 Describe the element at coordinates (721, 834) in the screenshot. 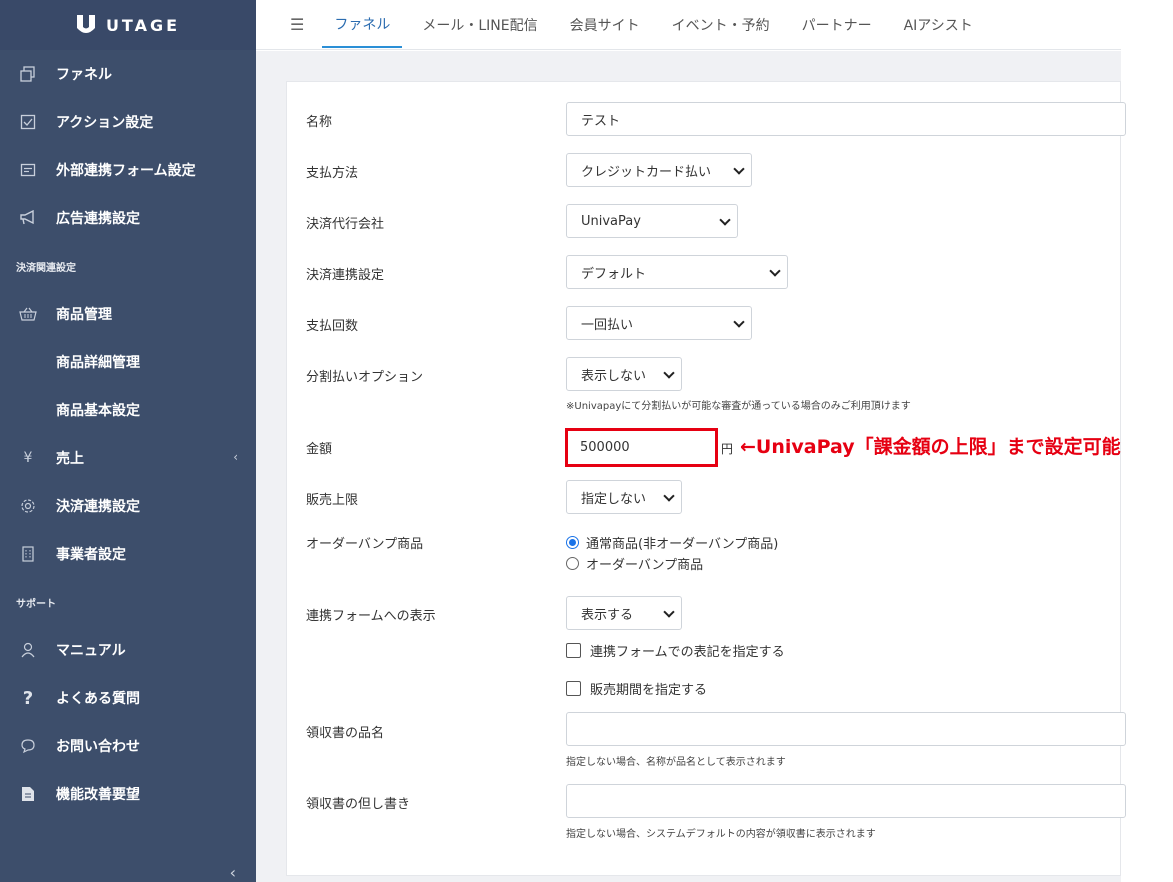

I see `receipt-note-help: 指定しない場合、システムデフォルトの内容が領収書に表示されます` at that location.